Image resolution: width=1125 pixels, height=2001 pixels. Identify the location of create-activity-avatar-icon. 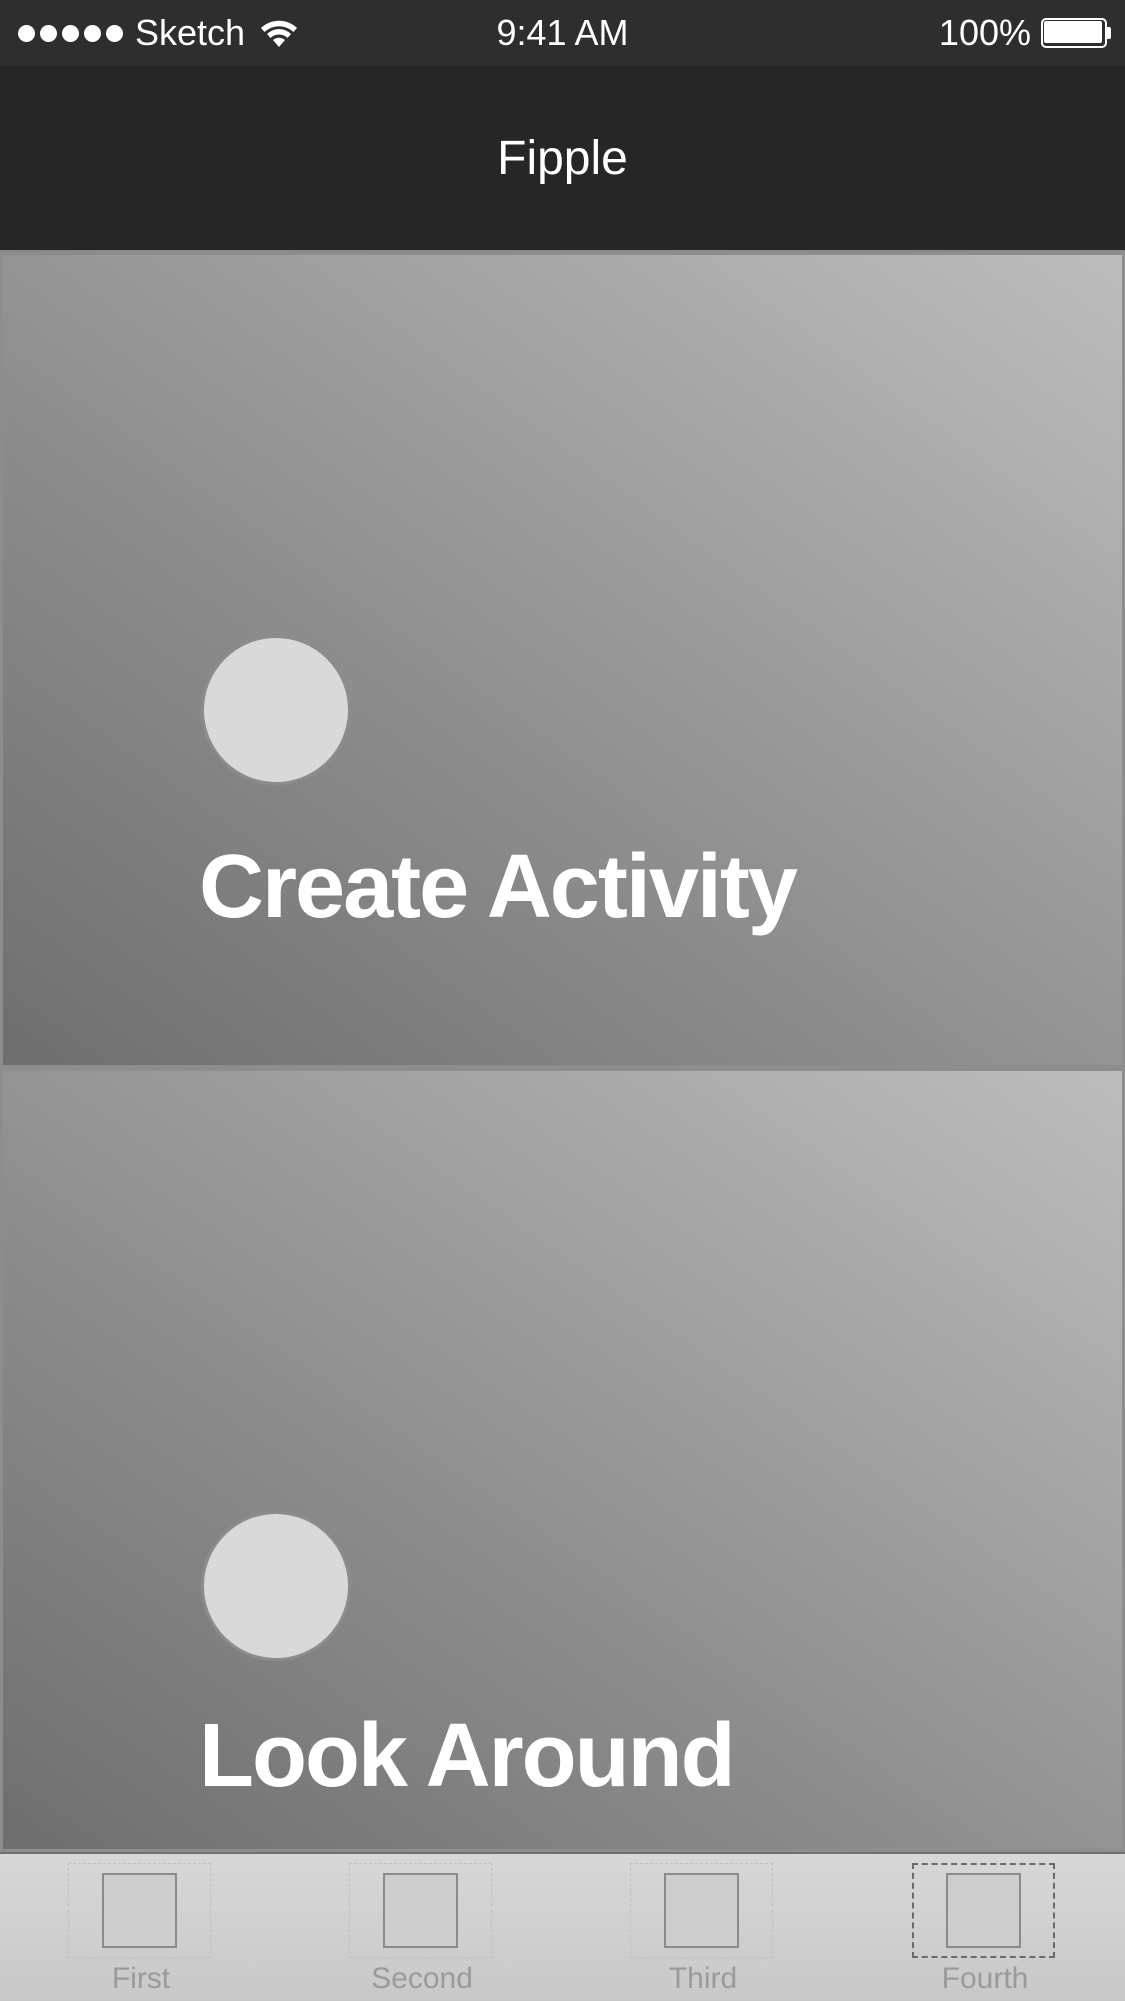
(276, 710).